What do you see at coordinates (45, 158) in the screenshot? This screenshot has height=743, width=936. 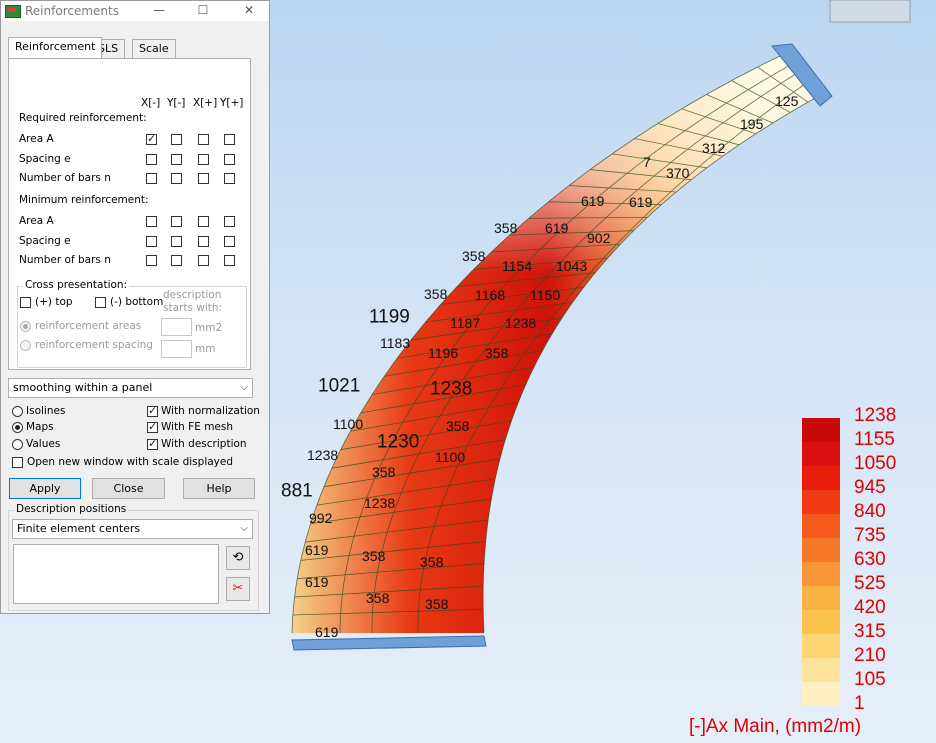 I see `required-row-label: Spacing e` at bounding box center [45, 158].